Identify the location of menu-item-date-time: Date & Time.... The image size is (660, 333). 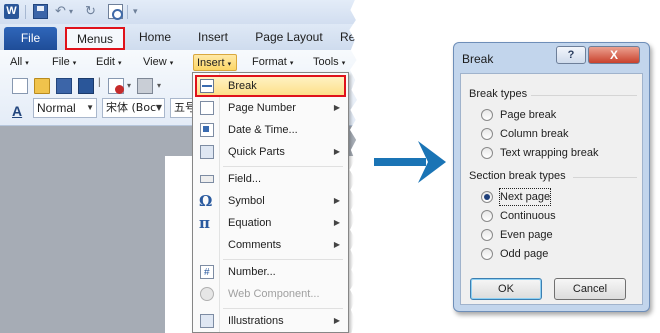
(270, 130).